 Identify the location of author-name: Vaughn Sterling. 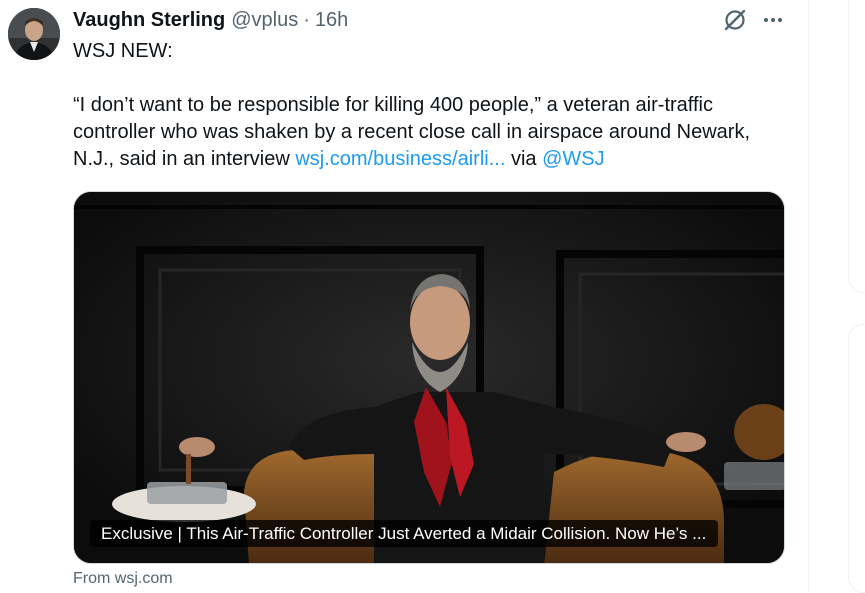
(149, 20).